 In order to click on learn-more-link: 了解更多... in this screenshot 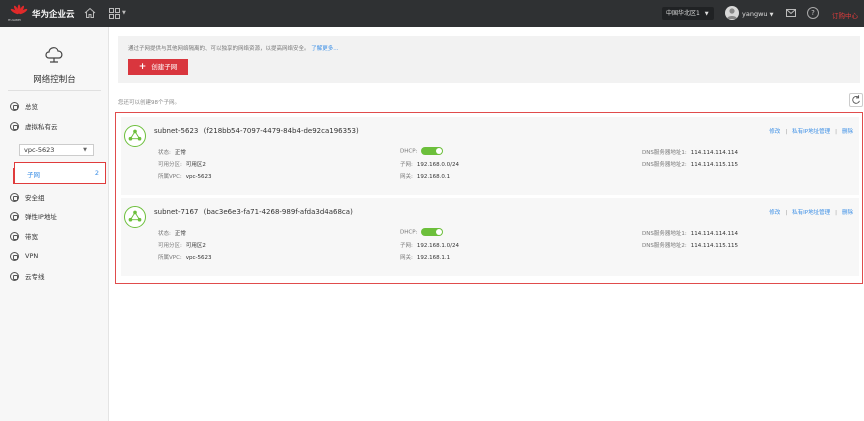, I will do `click(324, 49)`.